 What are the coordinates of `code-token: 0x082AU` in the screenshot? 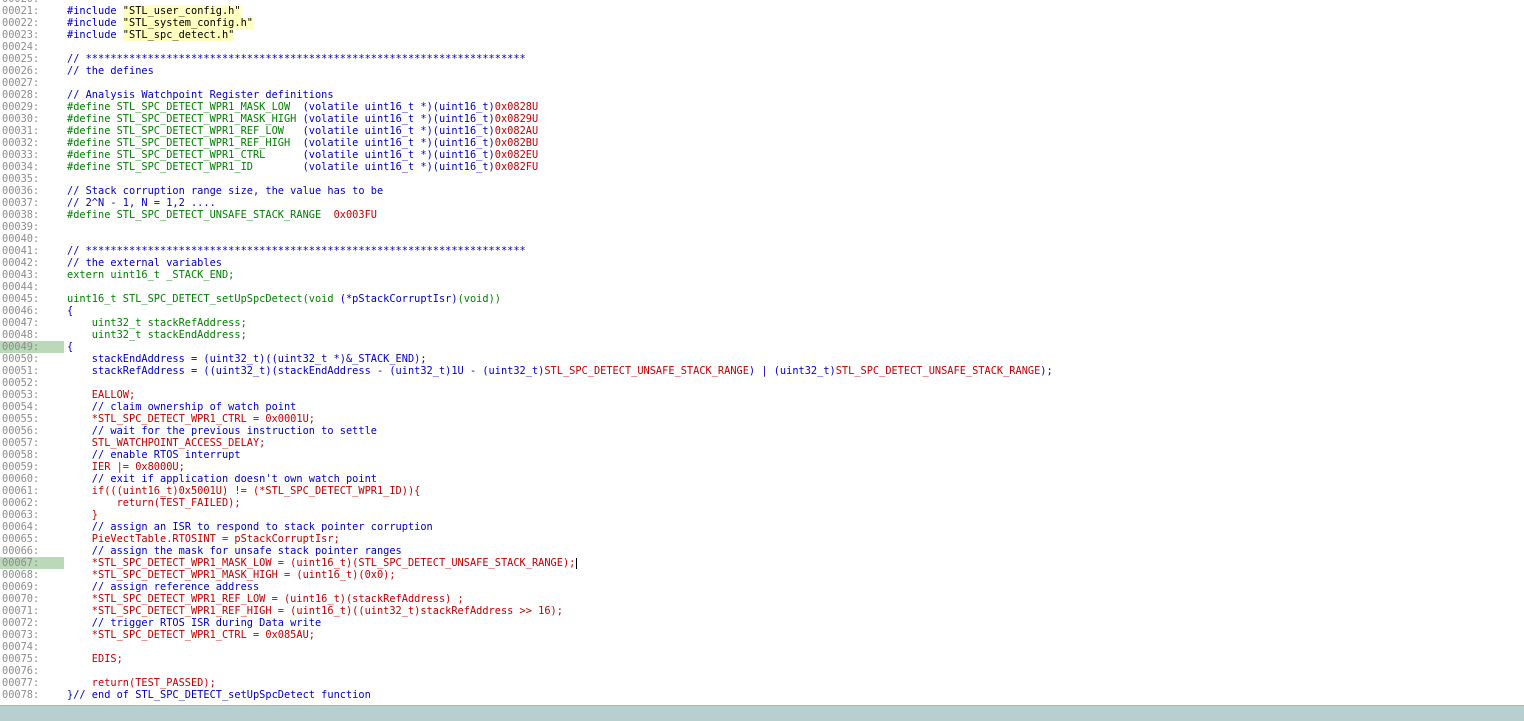 It's located at (516, 131).